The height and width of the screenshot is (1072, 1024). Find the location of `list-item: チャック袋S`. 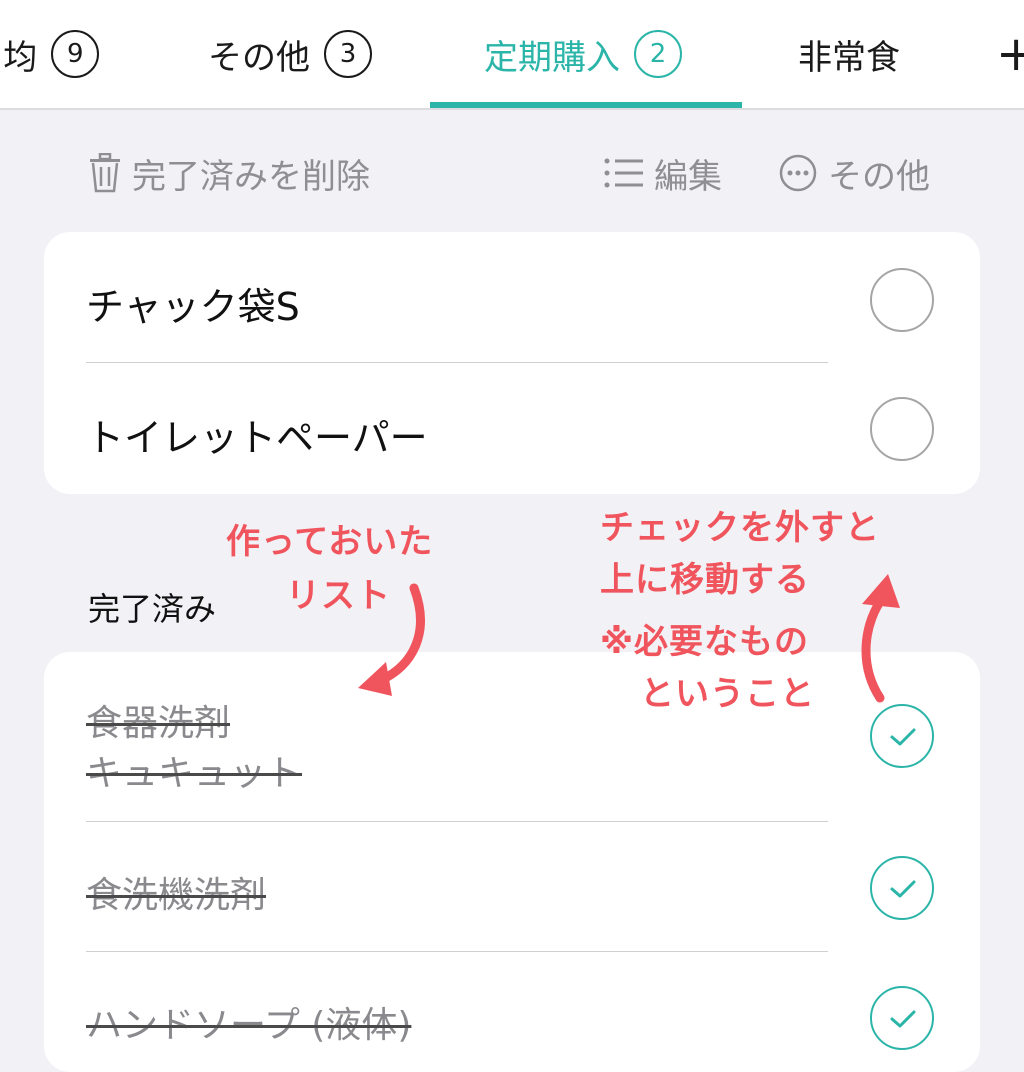

list-item: チャック袋S is located at coordinates (512, 297).